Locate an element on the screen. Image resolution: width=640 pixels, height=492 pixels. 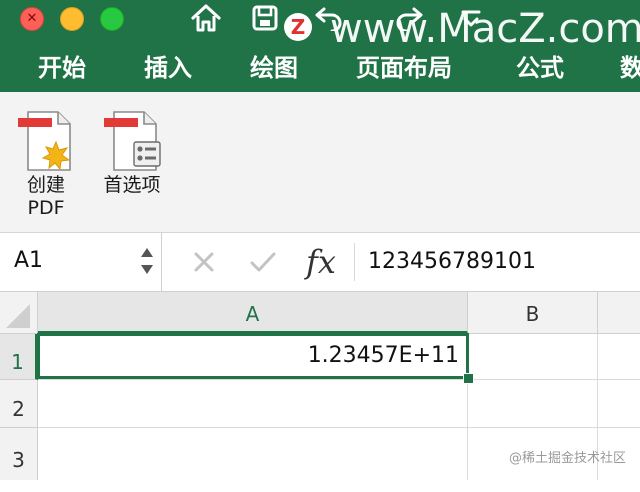
close-window-button: ✕ is located at coordinates (32, 19).